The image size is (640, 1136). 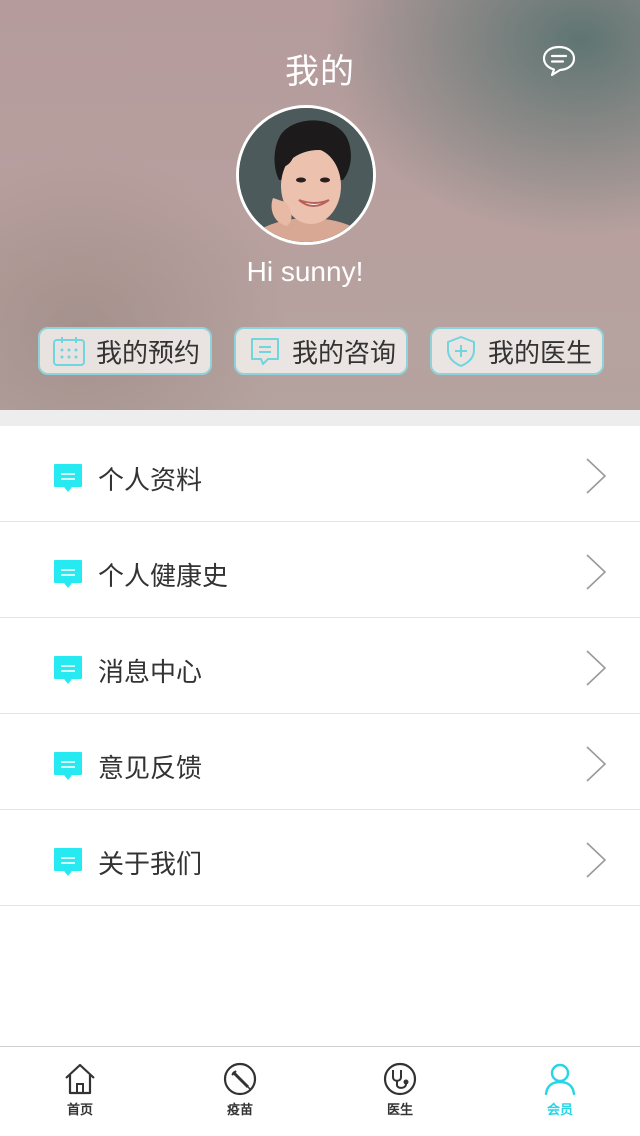 What do you see at coordinates (69, 351) in the screenshot?
I see `calendar-icon` at bounding box center [69, 351].